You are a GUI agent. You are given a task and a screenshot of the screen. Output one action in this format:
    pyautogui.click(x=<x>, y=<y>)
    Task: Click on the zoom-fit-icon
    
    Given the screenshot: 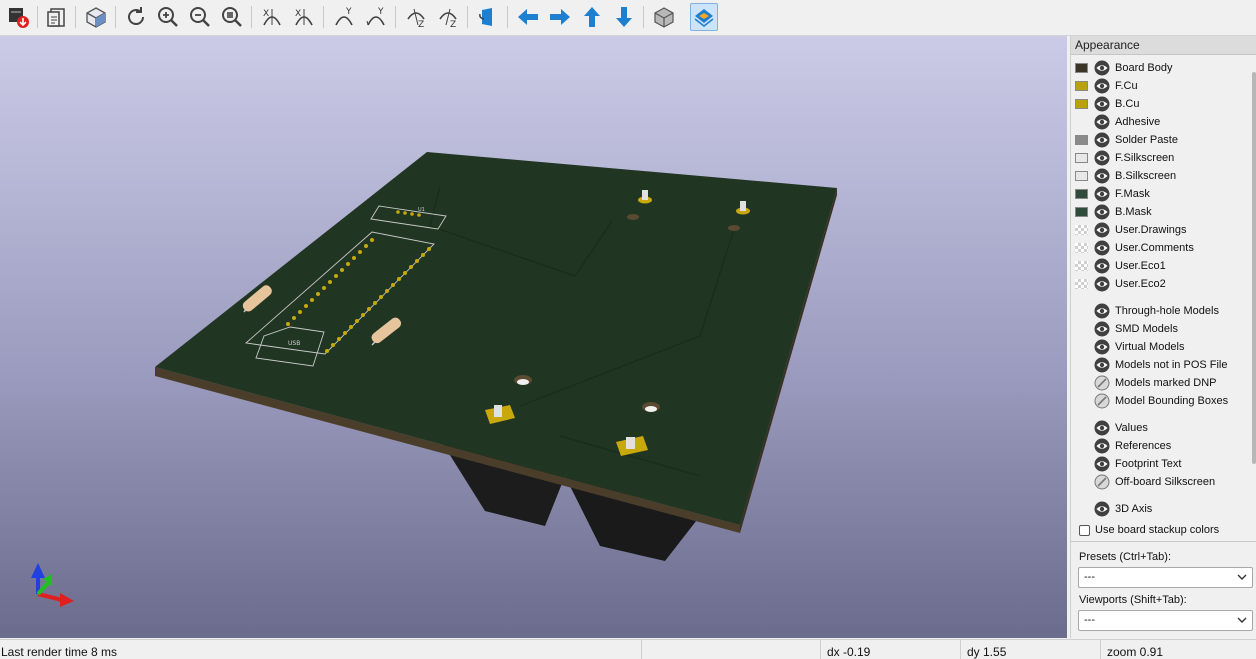 What is the action you would take?
    pyautogui.click(x=232, y=17)
    